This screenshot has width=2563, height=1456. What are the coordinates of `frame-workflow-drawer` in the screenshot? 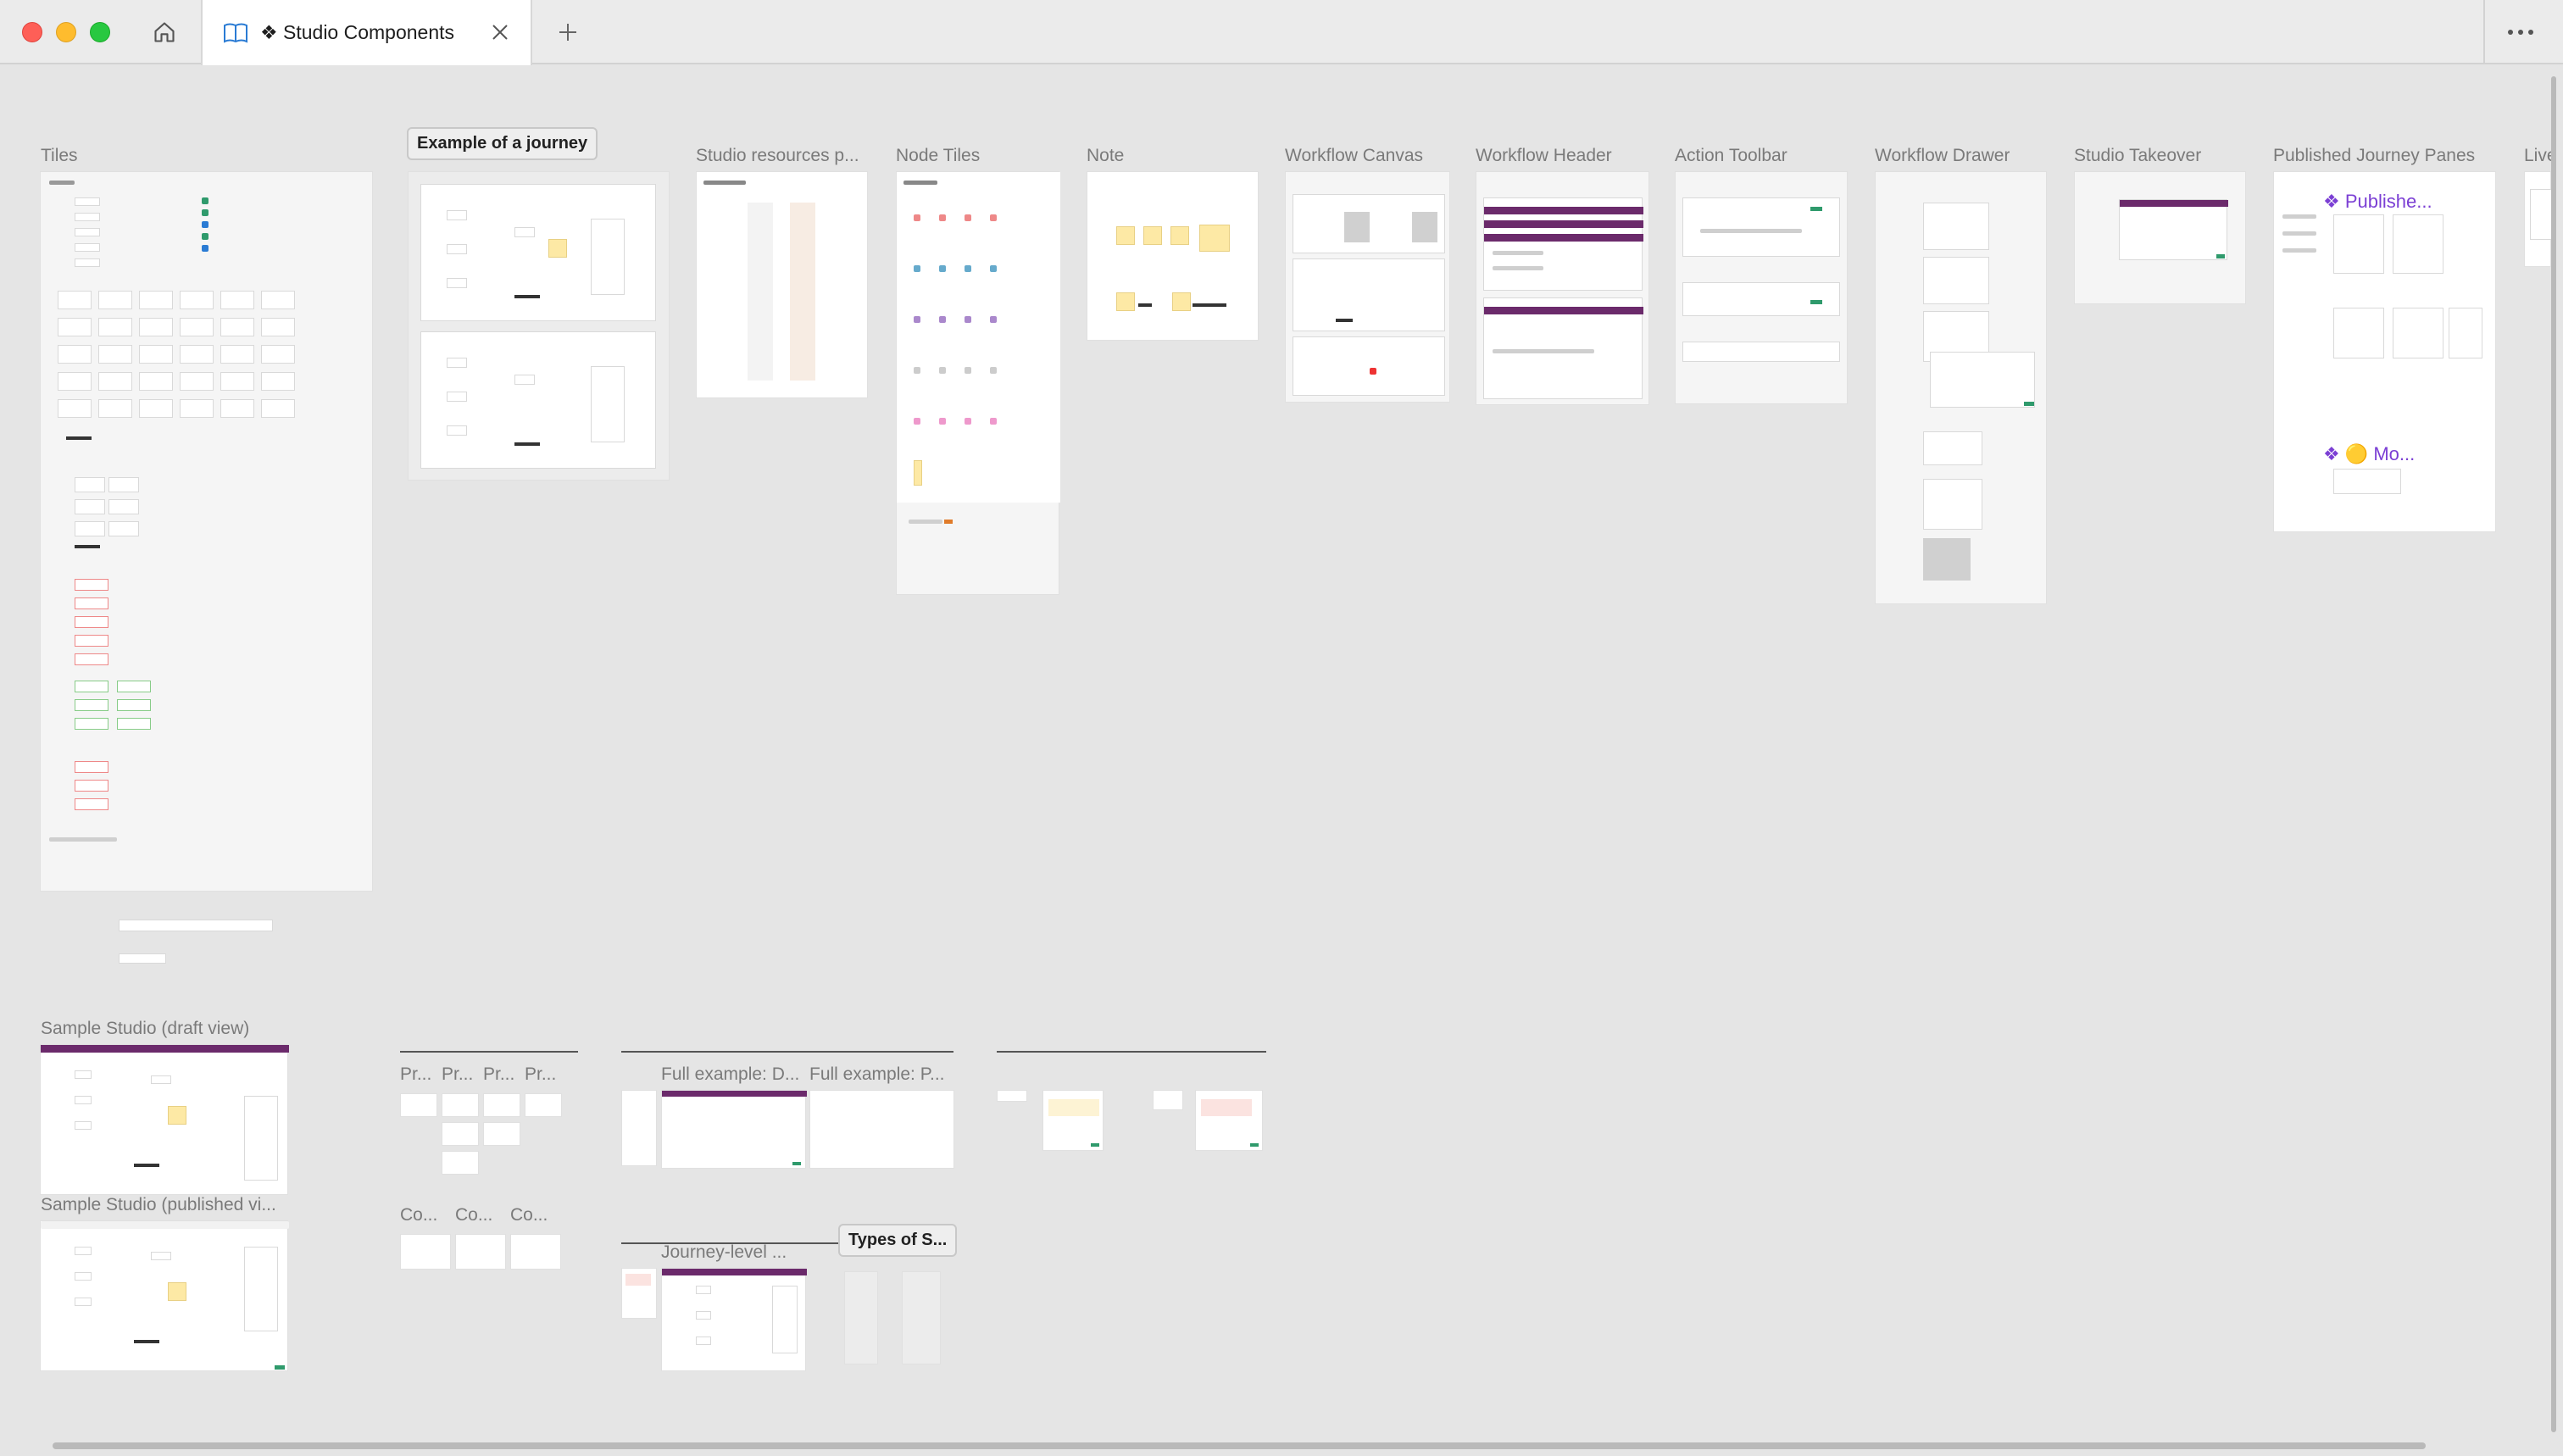 It's located at (1961, 388).